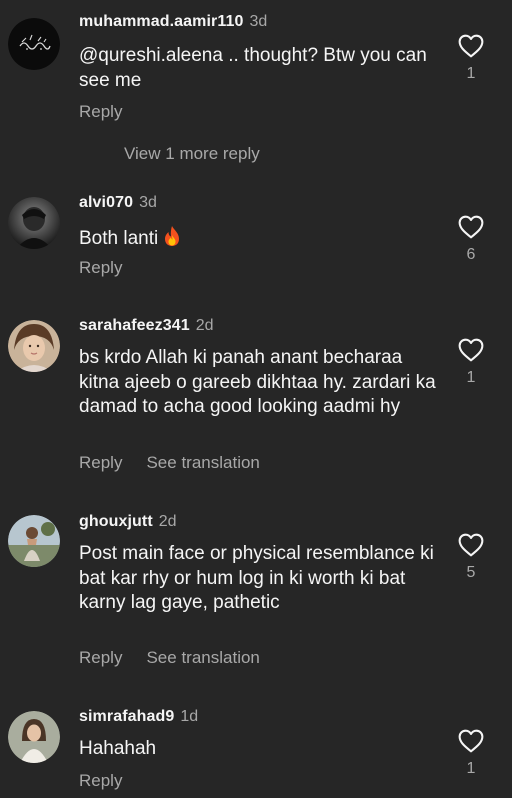 This screenshot has height=798, width=512. I want to click on username: sarahafeez341, so click(134, 325).